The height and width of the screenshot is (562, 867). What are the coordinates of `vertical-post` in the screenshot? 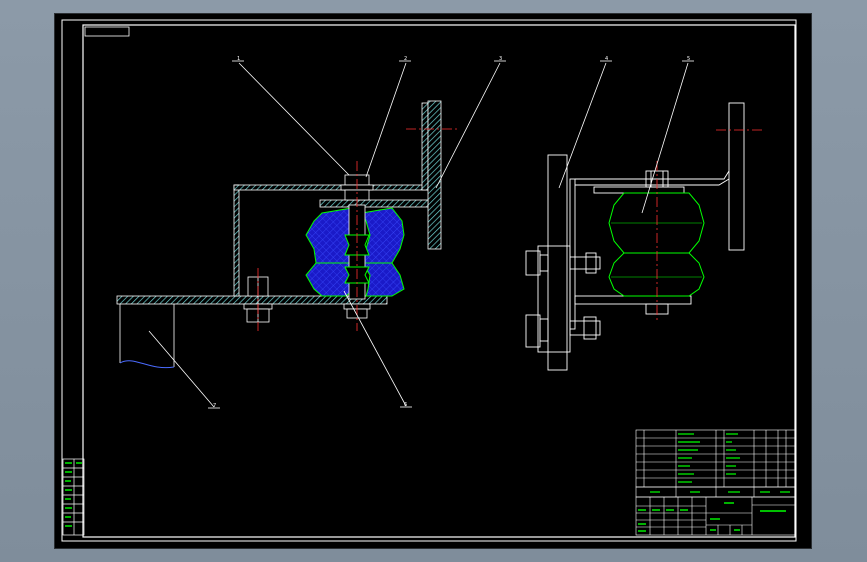 It's located at (557, 262).